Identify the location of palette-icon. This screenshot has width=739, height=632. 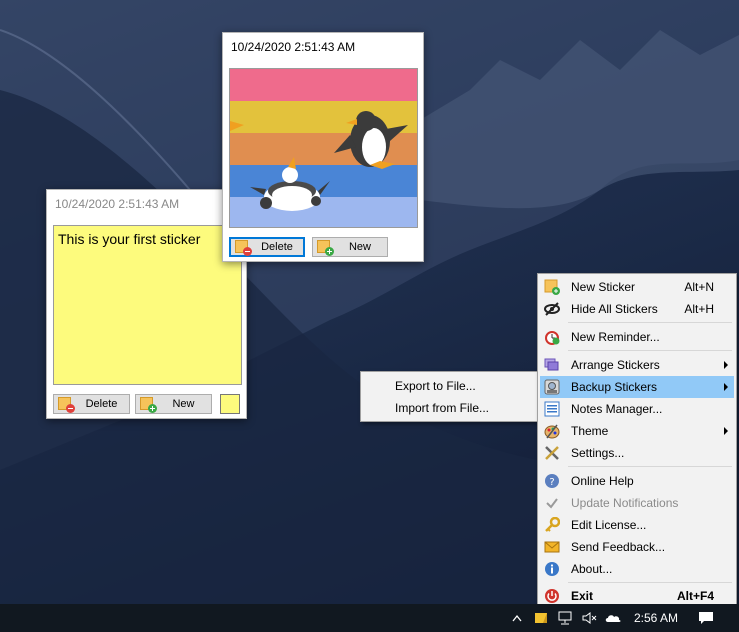
(552, 431).